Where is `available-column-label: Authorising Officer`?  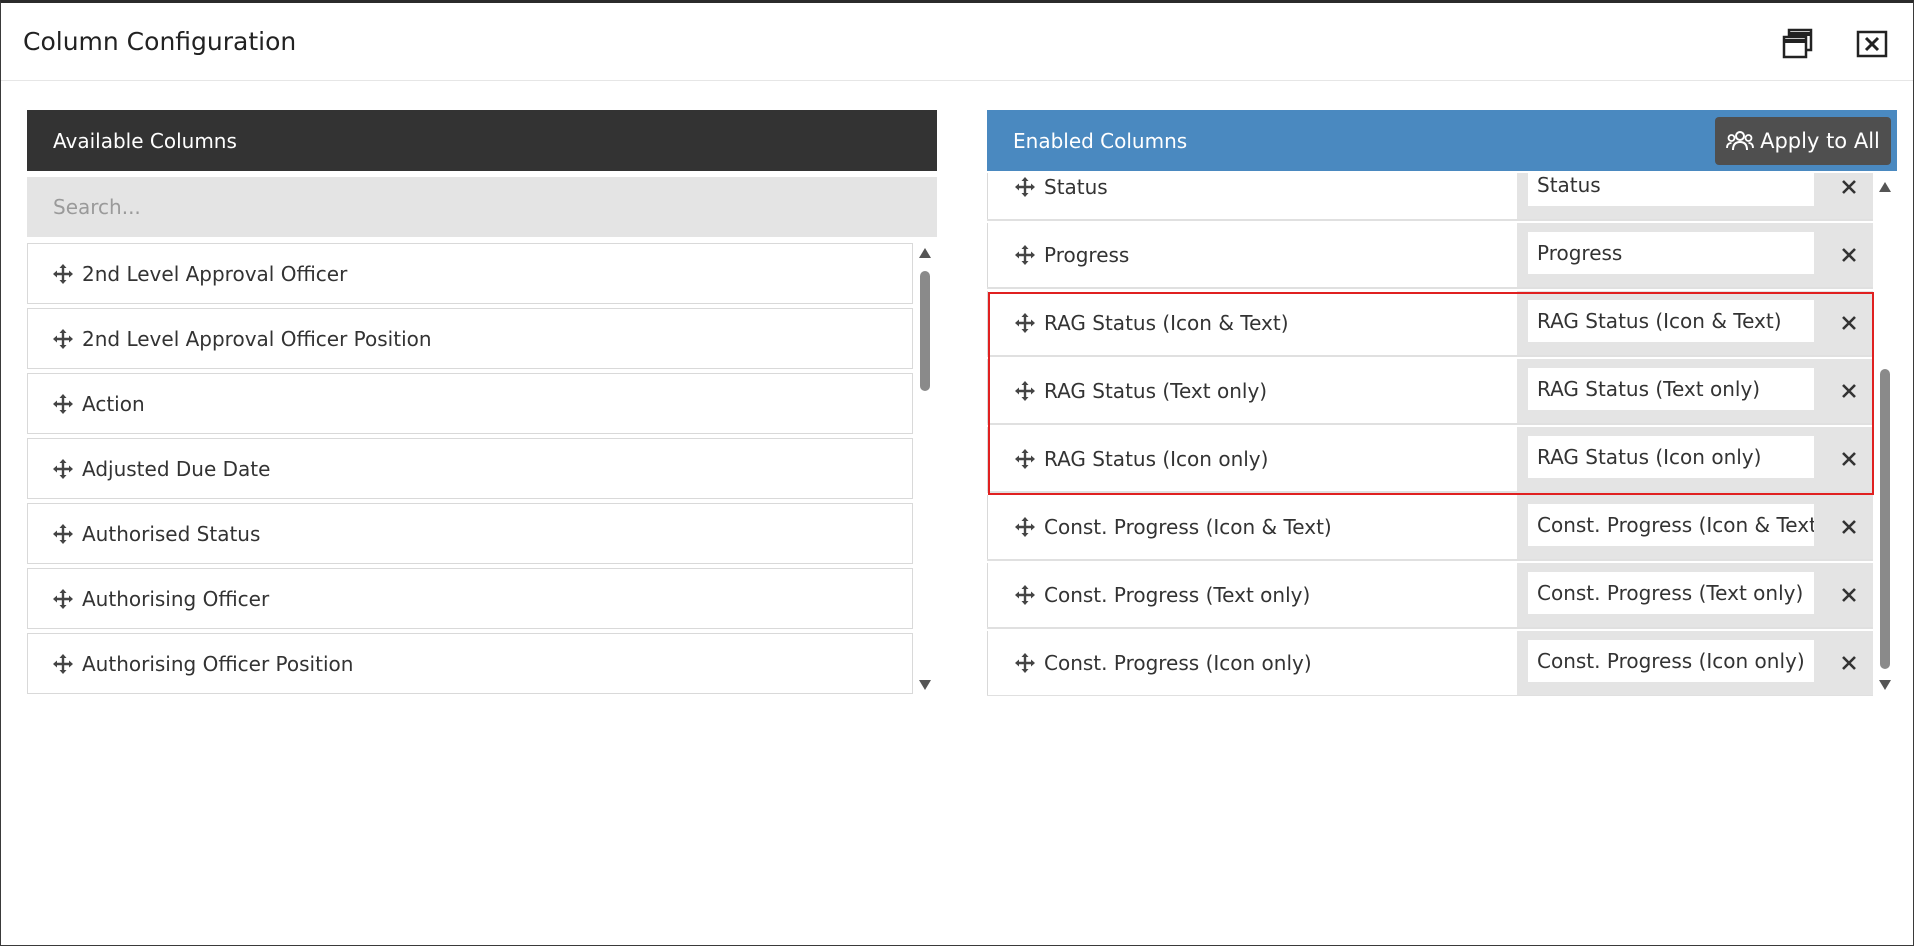
available-column-label: Authorising Officer is located at coordinates (176, 598).